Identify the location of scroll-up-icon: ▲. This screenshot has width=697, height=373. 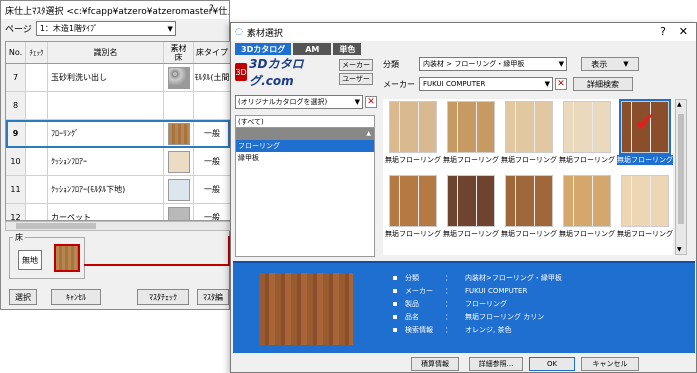
(679, 104).